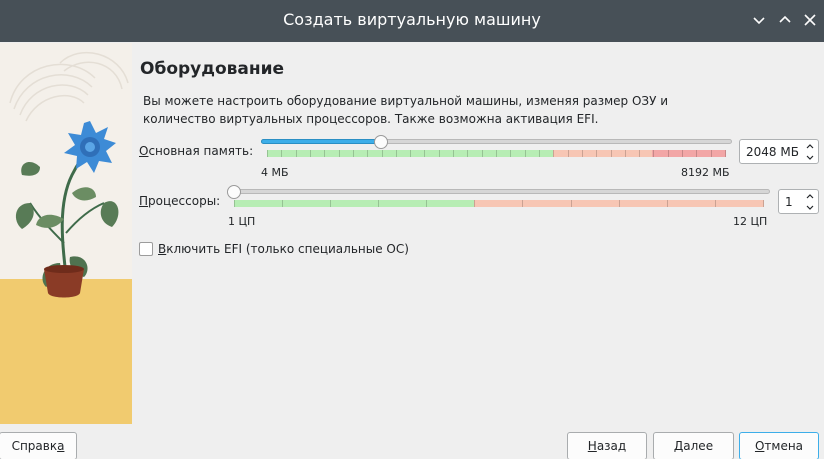 The width and height of the screenshot is (824, 459). I want to click on cpu-slider, so click(499, 191).